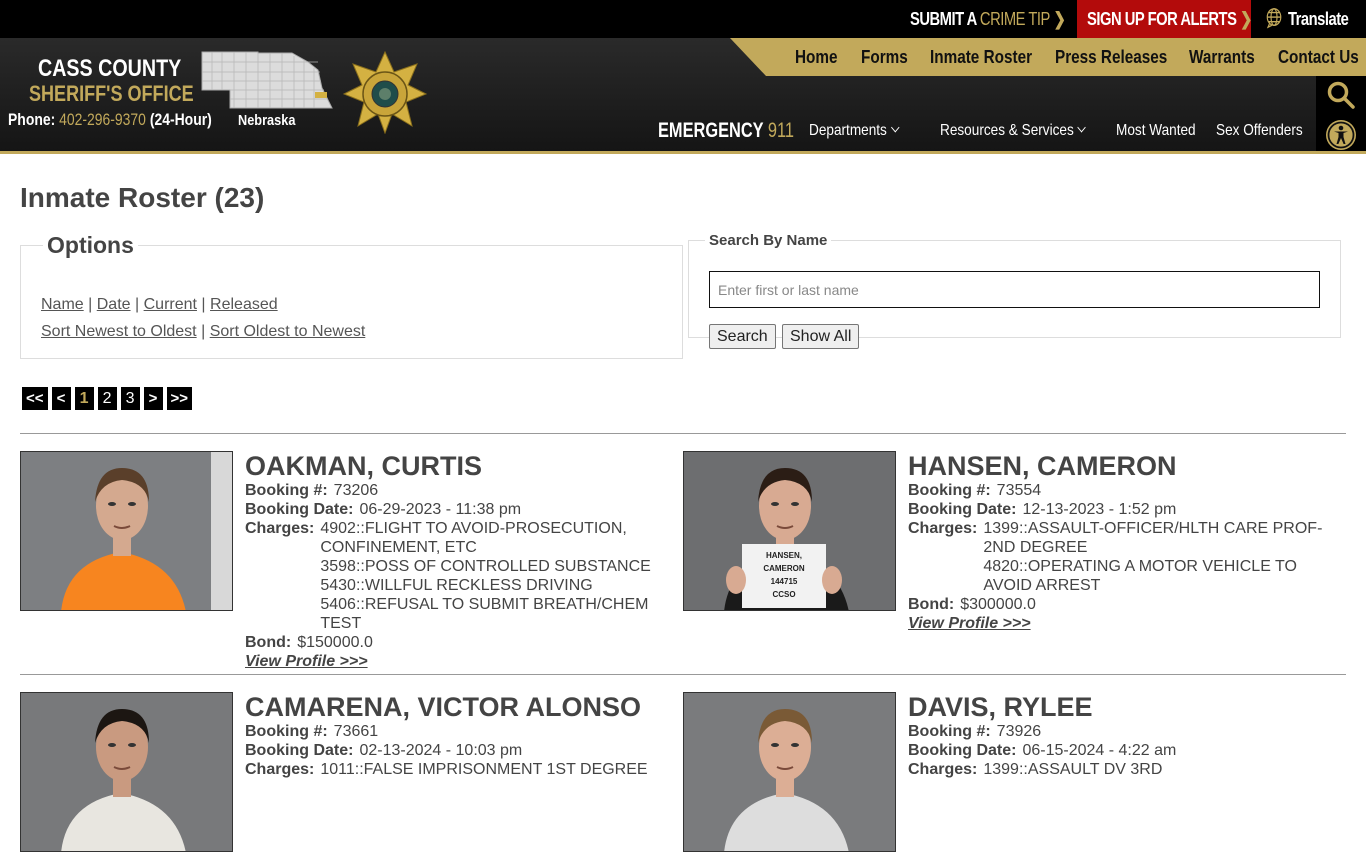 The height and width of the screenshot is (852, 1366). What do you see at coordinates (1123, 750) in the screenshot?
I see `booking-date-row: Booking Date: 06-15-2024 - 4:22 am` at bounding box center [1123, 750].